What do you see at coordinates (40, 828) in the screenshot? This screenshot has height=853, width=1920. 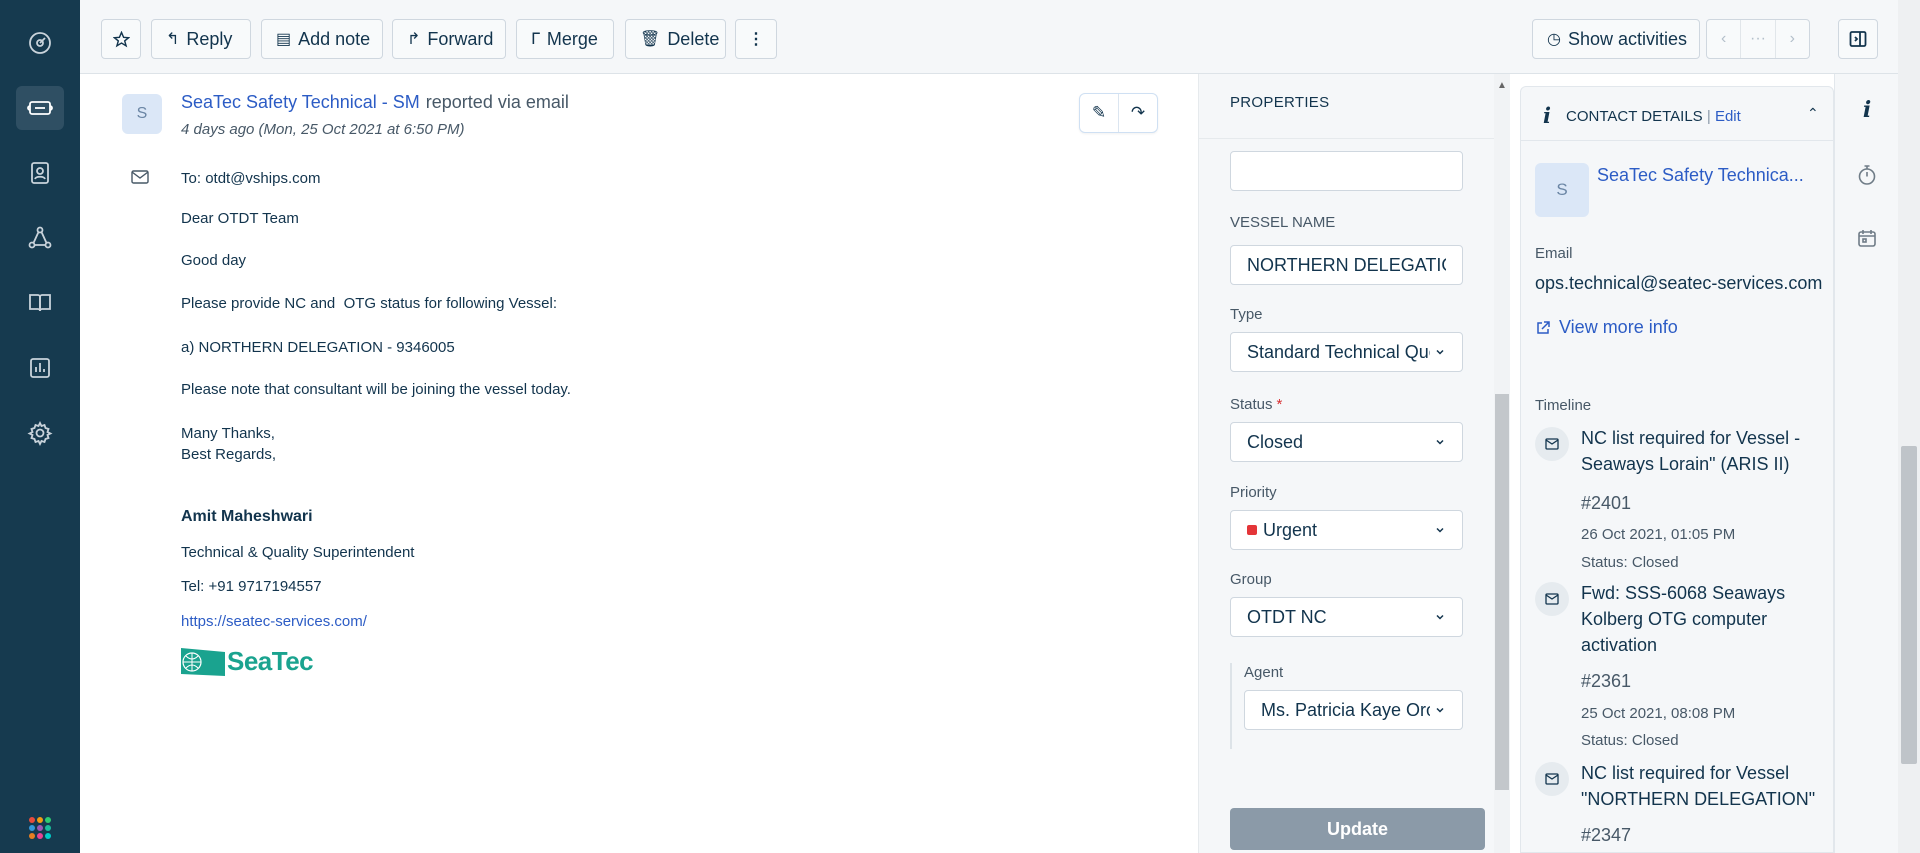 I see `app-switcher-icon` at bounding box center [40, 828].